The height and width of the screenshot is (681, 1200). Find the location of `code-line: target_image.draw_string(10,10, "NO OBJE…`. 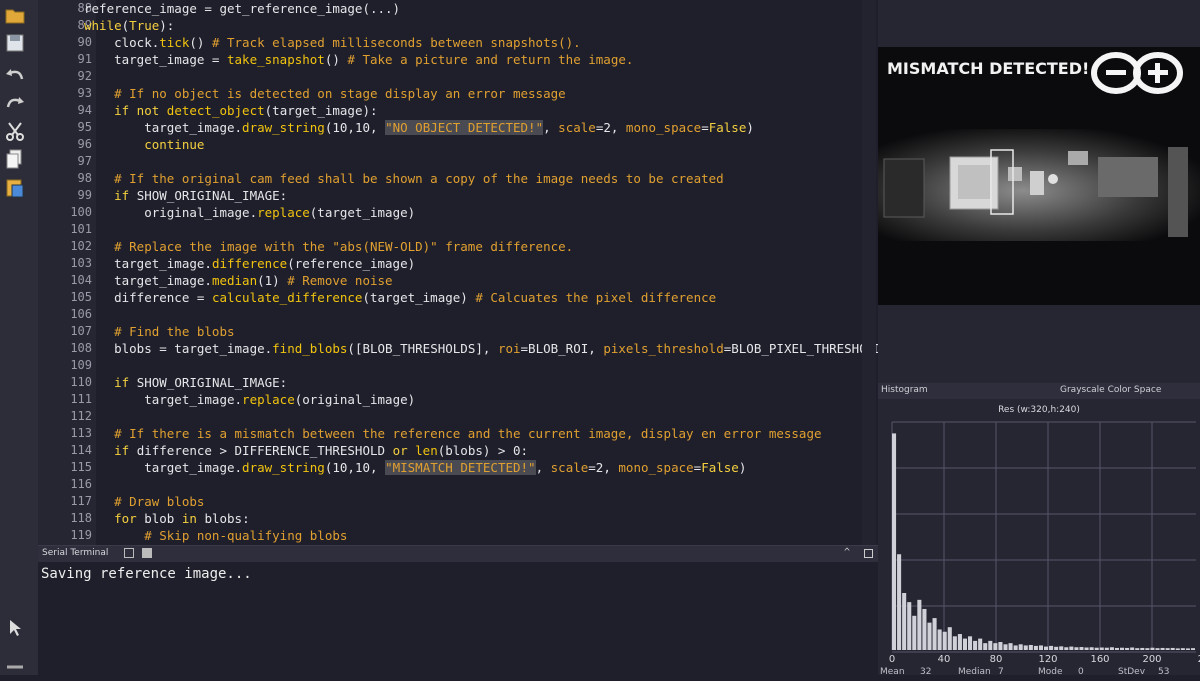

code-line: target_image.draw_string(10,10, "NO OBJE… is located at coordinates (419, 127).